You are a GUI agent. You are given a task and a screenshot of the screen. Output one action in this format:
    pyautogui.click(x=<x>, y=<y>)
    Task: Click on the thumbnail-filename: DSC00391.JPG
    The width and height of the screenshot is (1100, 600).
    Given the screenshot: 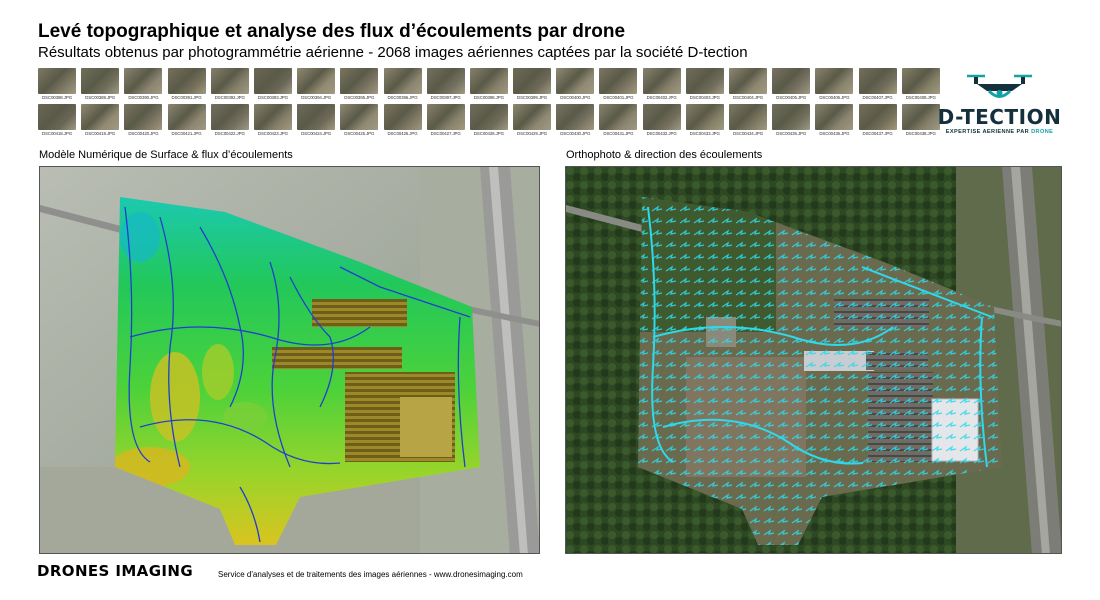 What is the action you would take?
    pyautogui.click(x=186, y=97)
    